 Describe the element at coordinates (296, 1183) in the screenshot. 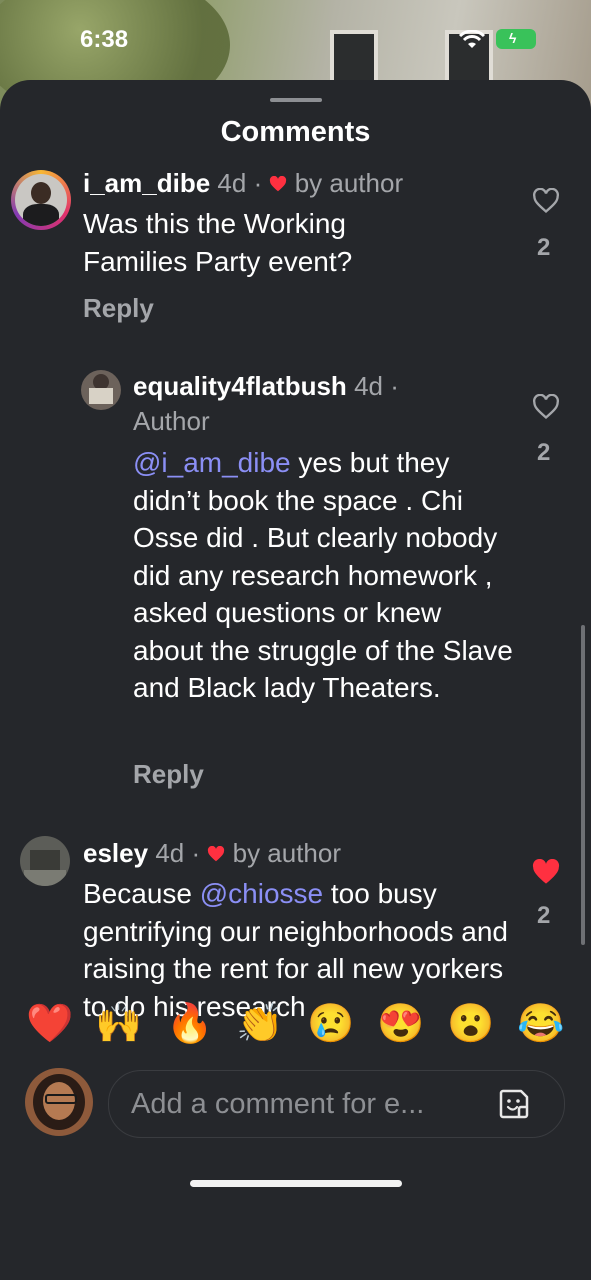

I see `home-indicator` at that location.